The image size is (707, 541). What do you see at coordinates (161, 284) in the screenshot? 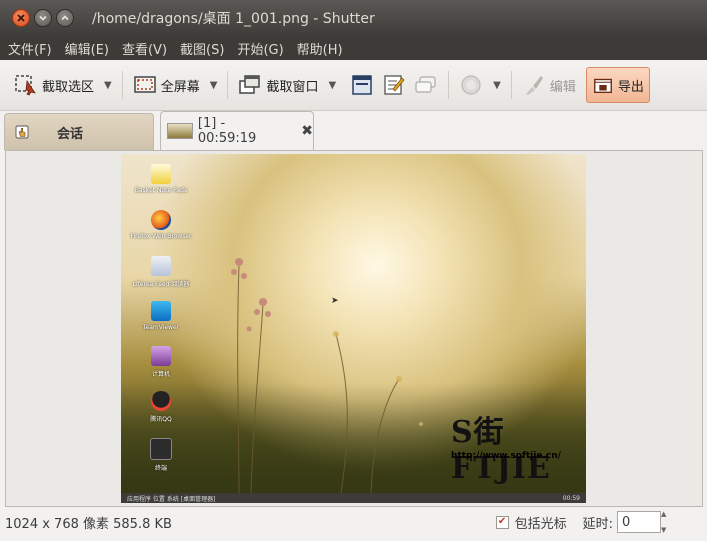
I see `desktop-icon-label: Liferea Feed 阅读器` at bounding box center [161, 284].